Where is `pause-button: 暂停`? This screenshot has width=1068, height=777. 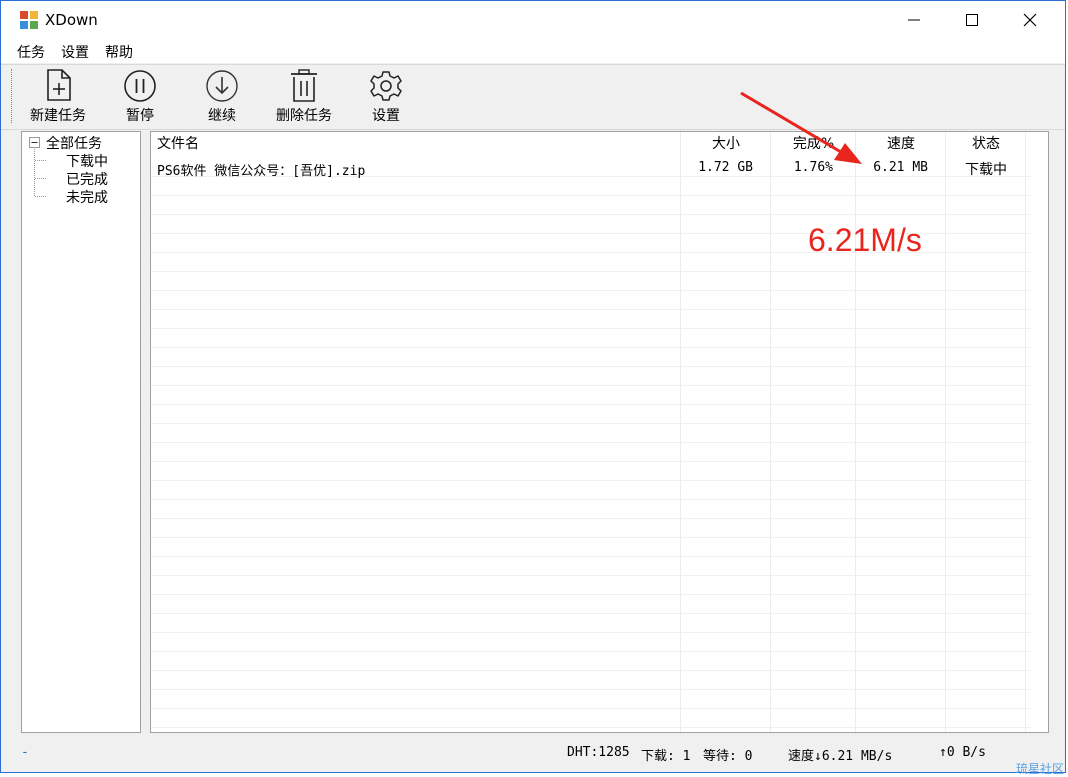 pause-button: 暂停 is located at coordinates (140, 96).